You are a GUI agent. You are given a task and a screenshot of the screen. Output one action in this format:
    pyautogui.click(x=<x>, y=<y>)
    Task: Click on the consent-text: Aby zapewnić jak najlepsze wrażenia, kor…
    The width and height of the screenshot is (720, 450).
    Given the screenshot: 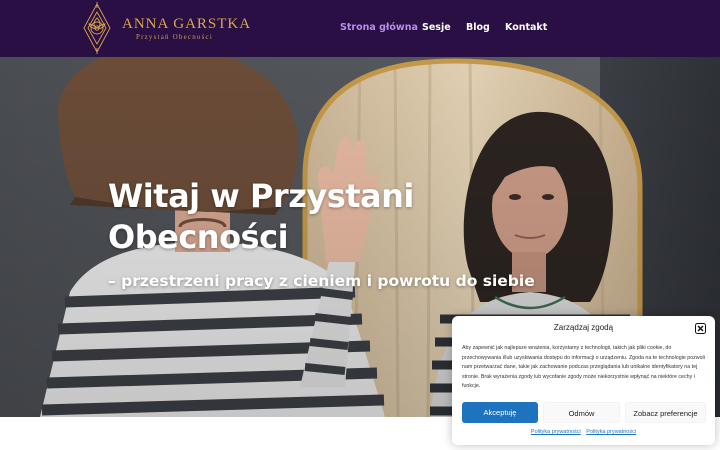 What is the action you would take?
    pyautogui.click(x=583, y=367)
    